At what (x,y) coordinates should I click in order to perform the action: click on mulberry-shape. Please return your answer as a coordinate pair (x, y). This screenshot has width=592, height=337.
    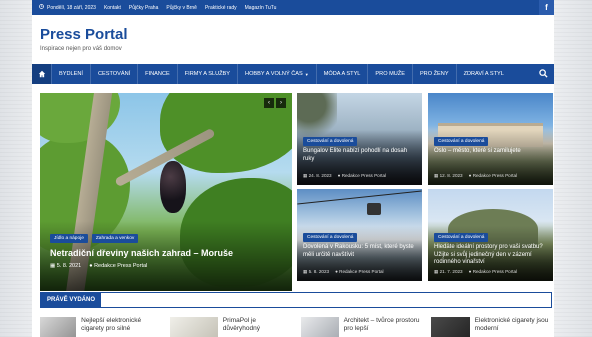
    Looking at the image, I should click on (173, 187).